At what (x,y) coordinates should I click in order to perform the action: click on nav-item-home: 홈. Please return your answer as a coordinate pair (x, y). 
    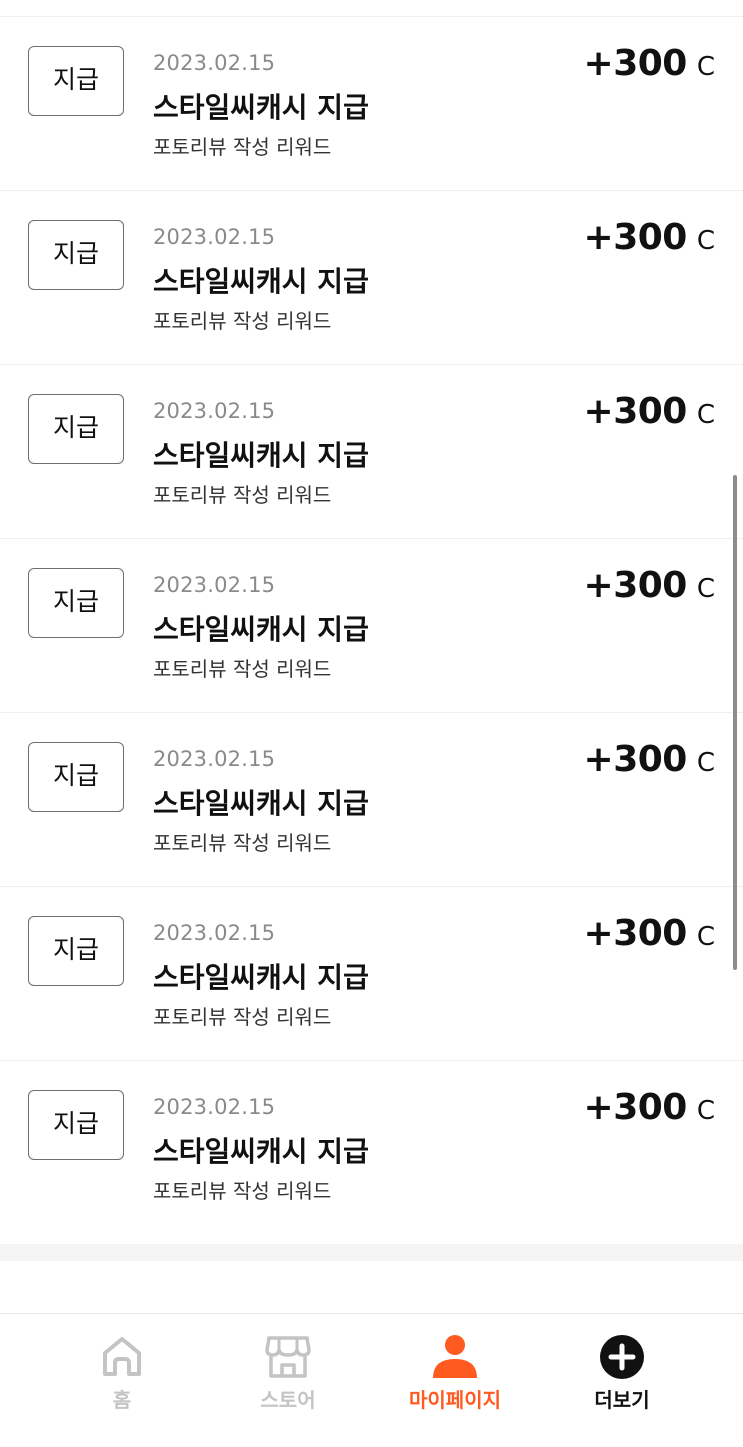
    Looking at the image, I should click on (122, 1369).